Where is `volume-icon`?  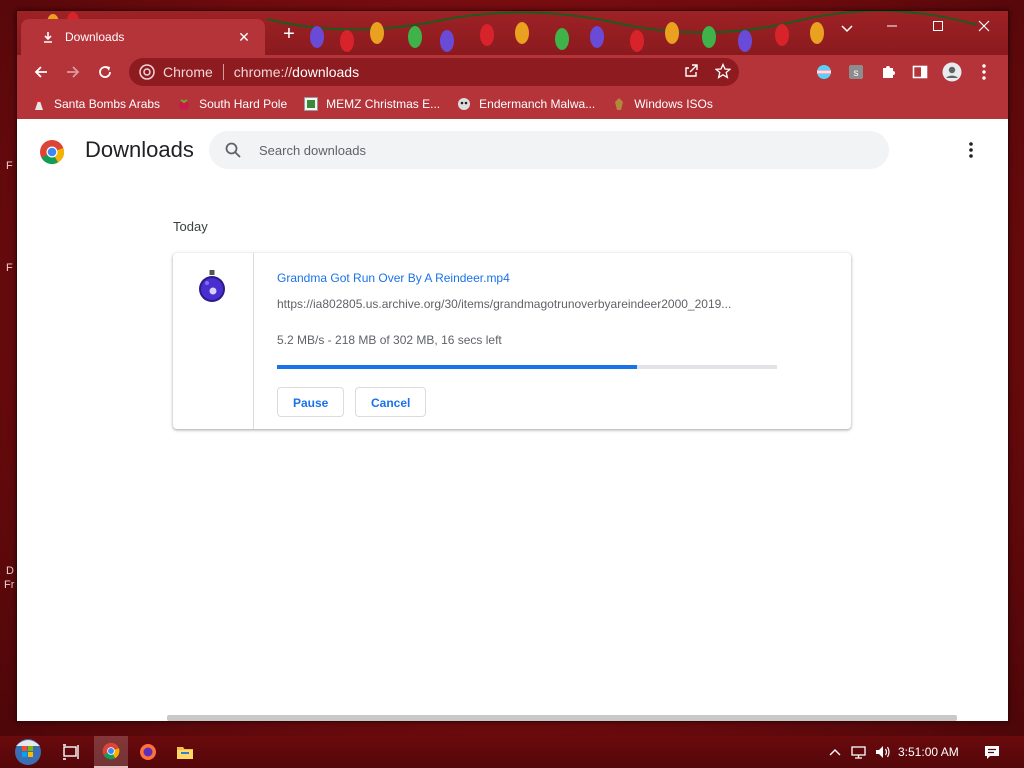
volume-icon is located at coordinates (883, 752).